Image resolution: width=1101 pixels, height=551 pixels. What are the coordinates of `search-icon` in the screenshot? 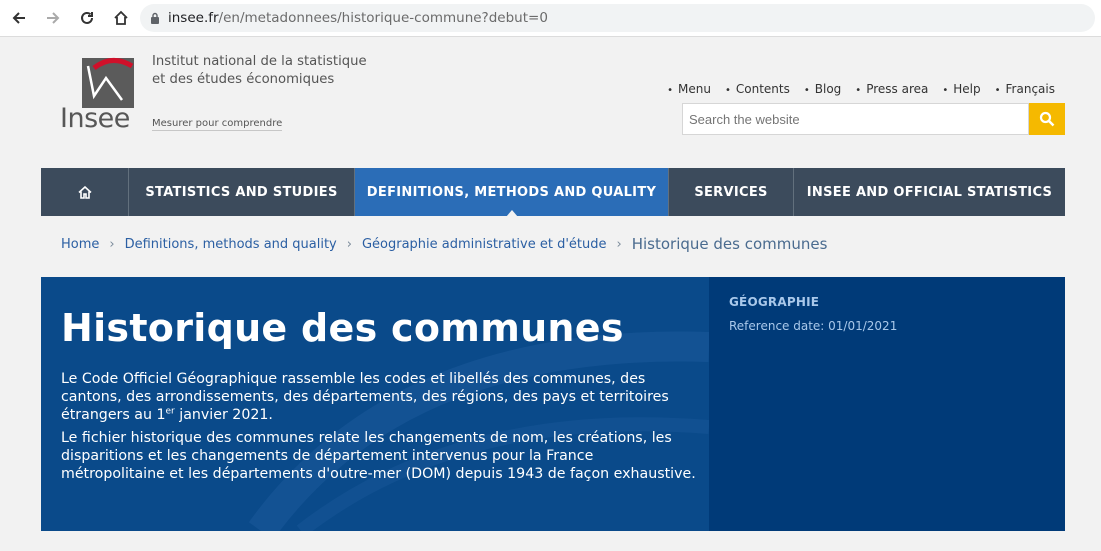 It's located at (1047, 119).